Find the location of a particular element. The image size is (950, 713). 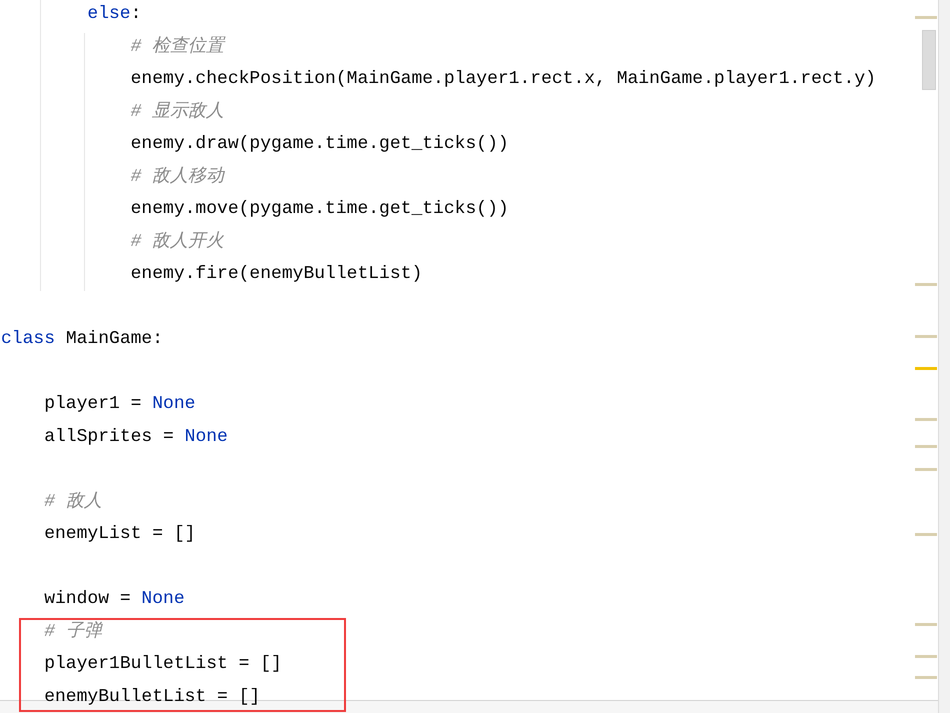

code-comment: # 敌人 is located at coordinates (73, 502).